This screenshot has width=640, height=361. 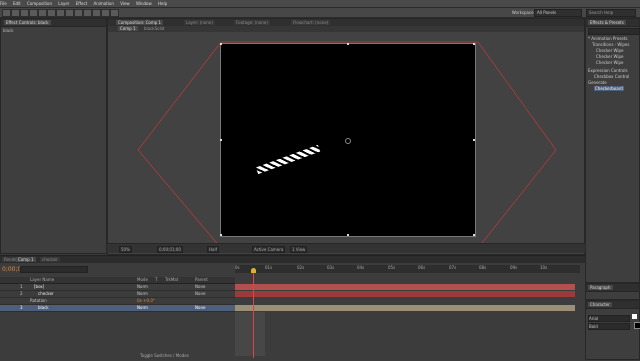 What do you see at coordinates (117, 308) in the screenshot?
I see `layer-row-selected: 3 black Norm None` at bounding box center [117, 308].